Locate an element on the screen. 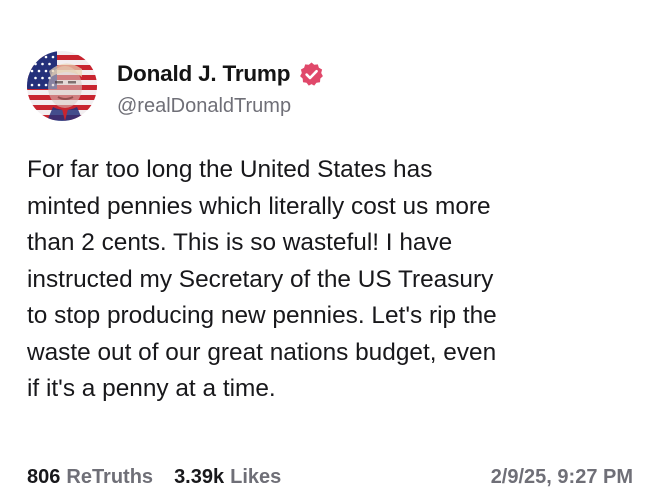  retruths-count: 806 is located at coordinates (44, 476).